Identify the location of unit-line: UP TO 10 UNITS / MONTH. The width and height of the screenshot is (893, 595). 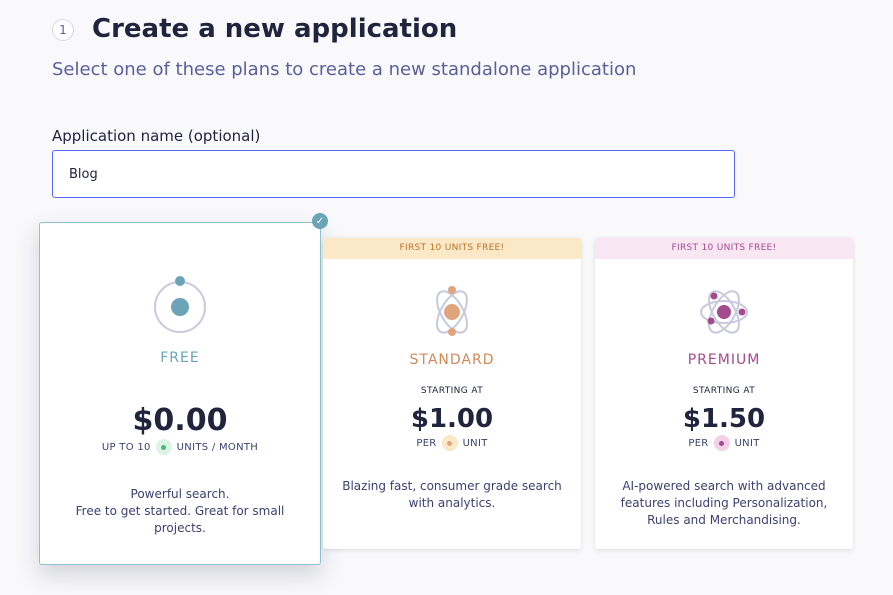
(180, 447).